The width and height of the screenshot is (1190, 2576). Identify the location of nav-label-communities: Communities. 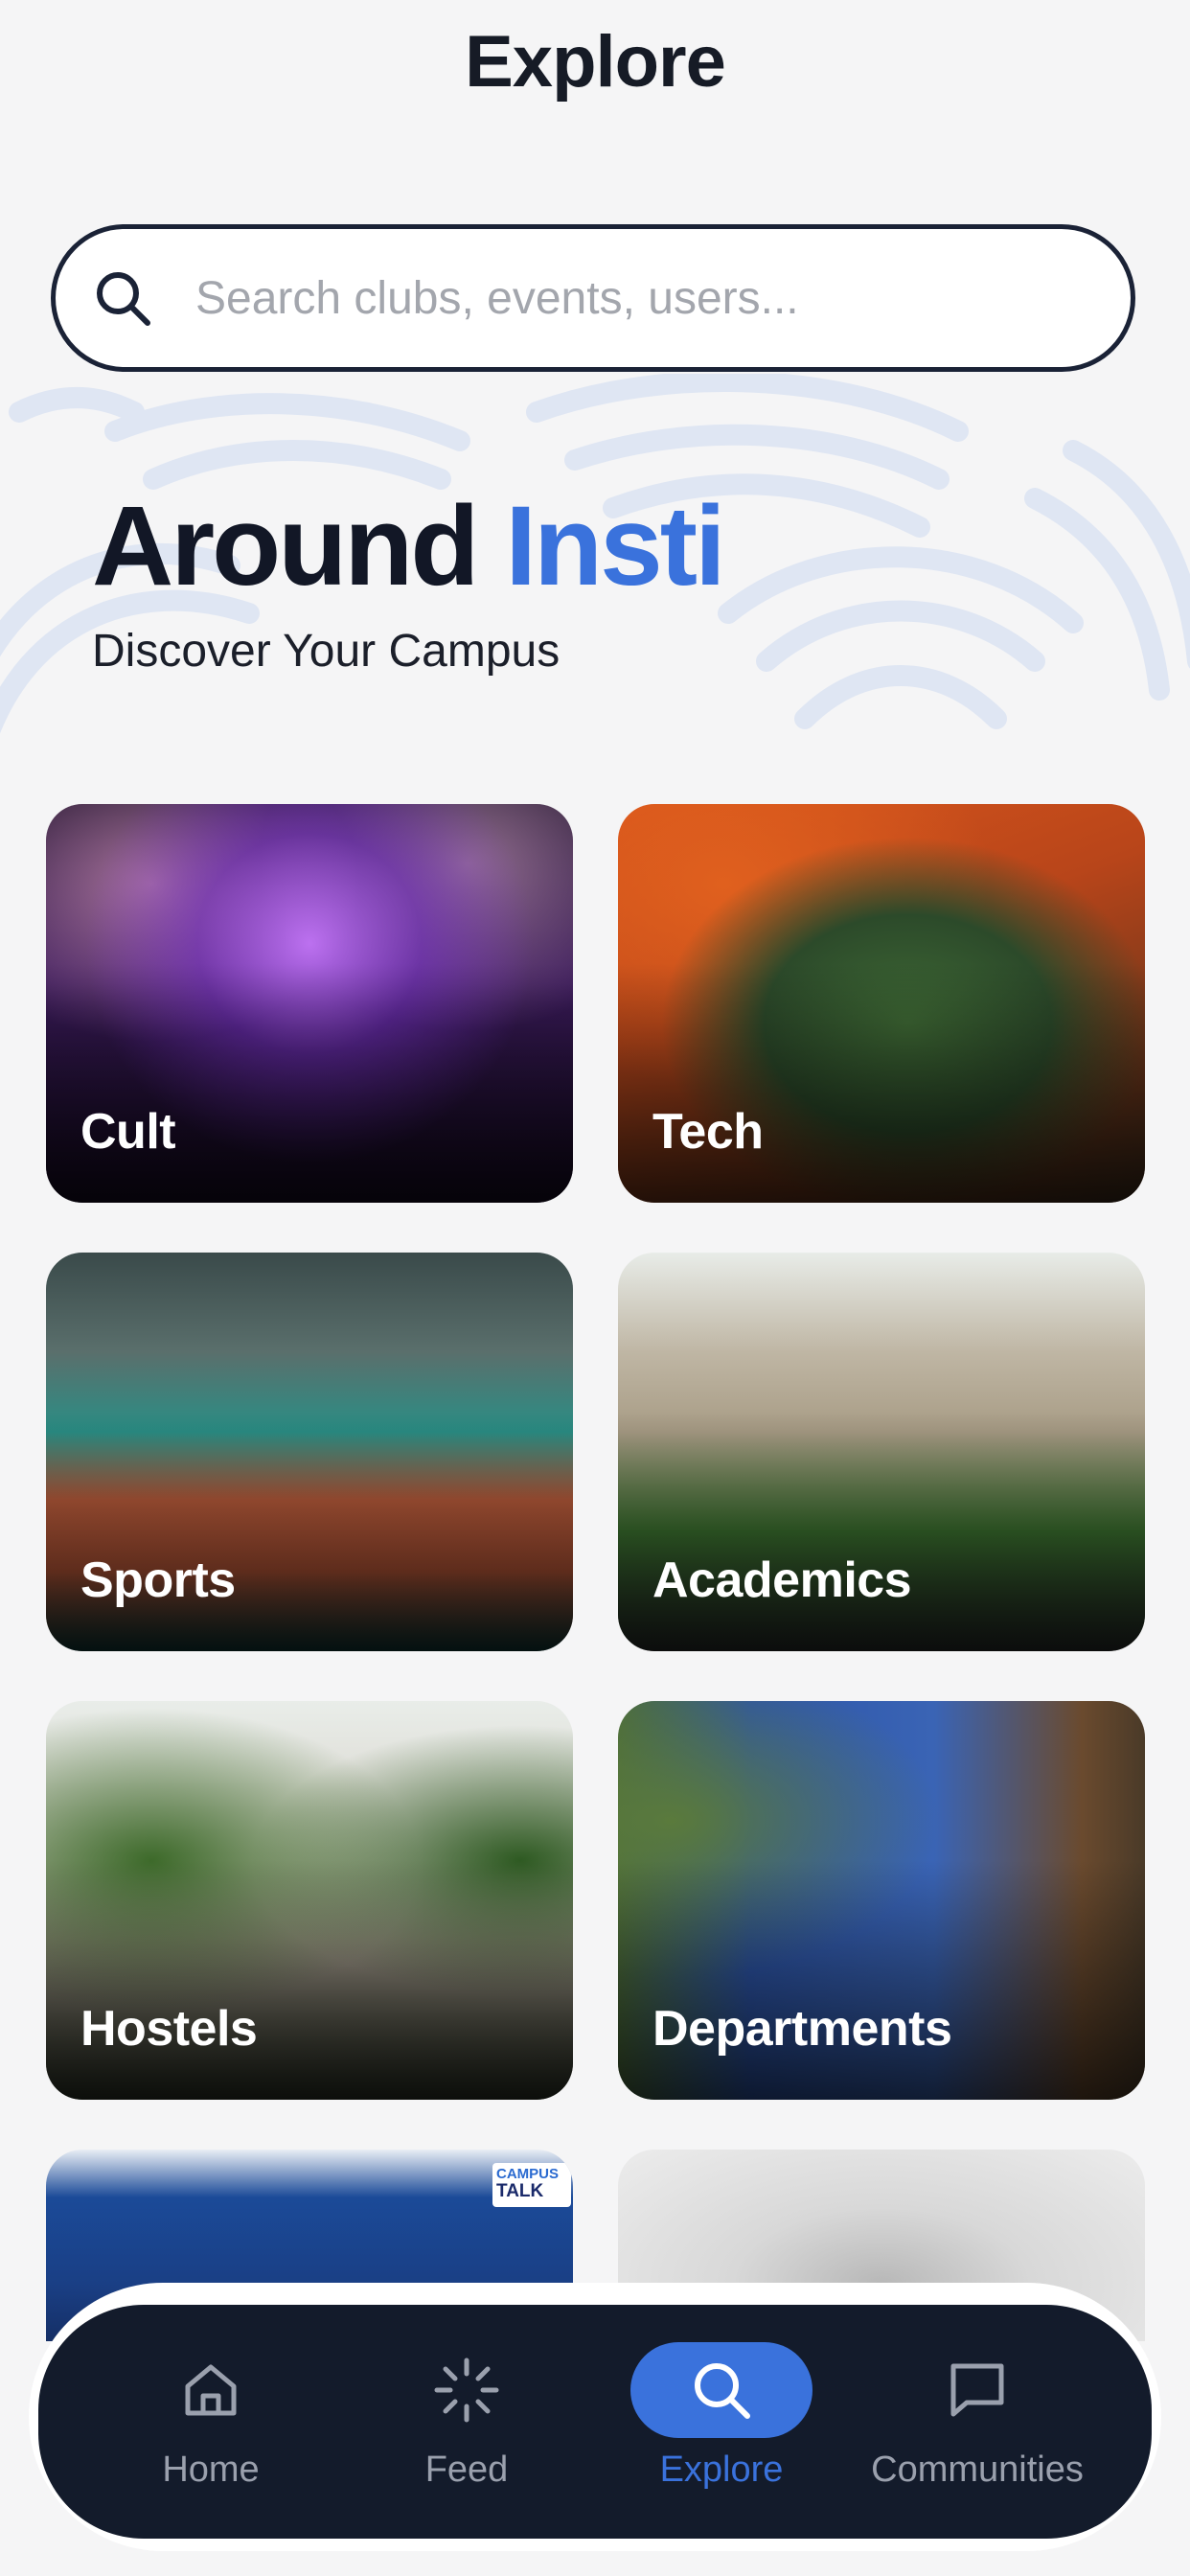
(978, 2470).